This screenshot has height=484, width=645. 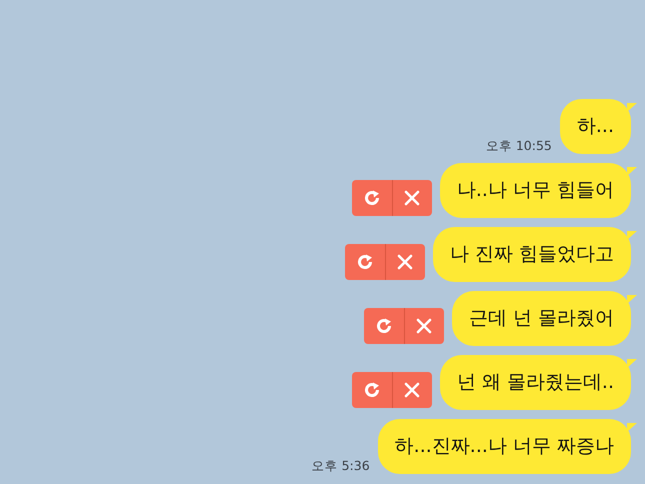 I want to click on message-bubble: 나..나 너무 힘들어, so click(x=535, y=190).